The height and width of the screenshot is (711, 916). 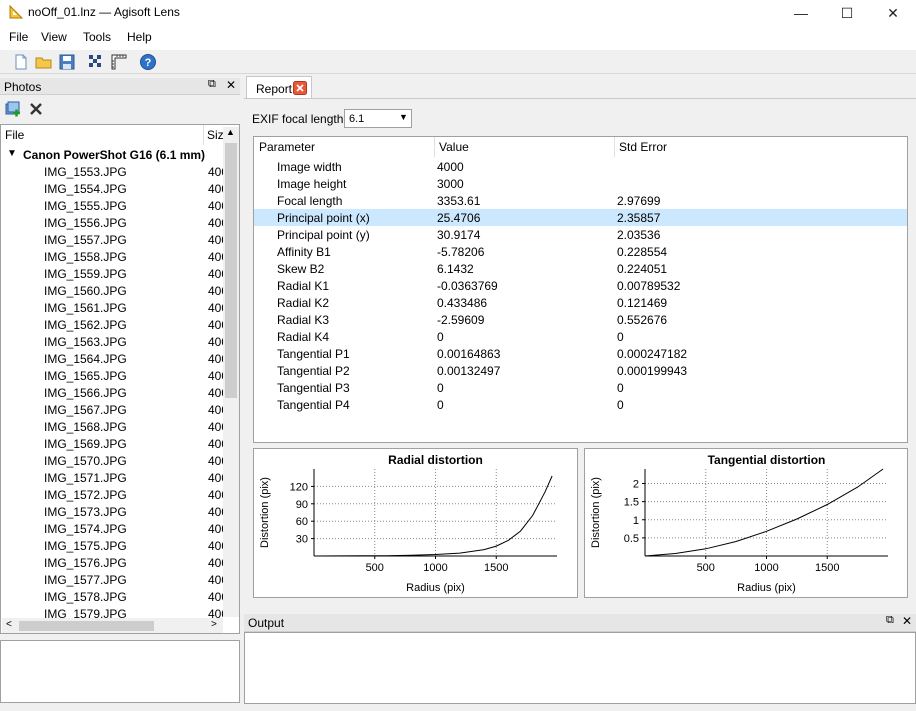 I want to click on h-scrollbar-thumb, so click(x=86, y=626).